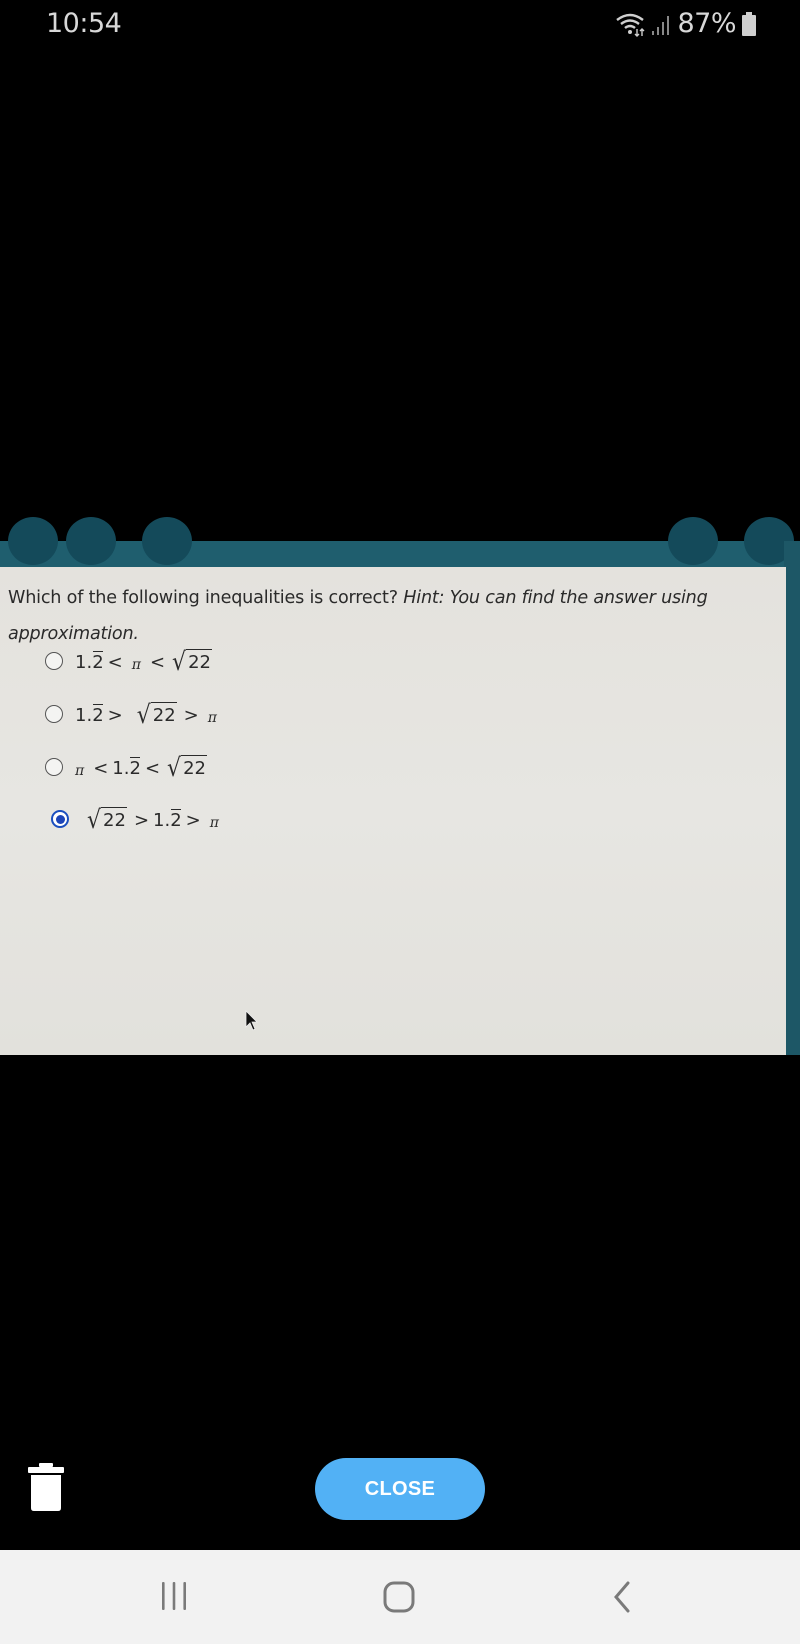  What do you see at coordinates (145, 662) in the screenshot?
I see `option-expression: 1. 2 < π < √ 22` at bounding box center [145, 662].